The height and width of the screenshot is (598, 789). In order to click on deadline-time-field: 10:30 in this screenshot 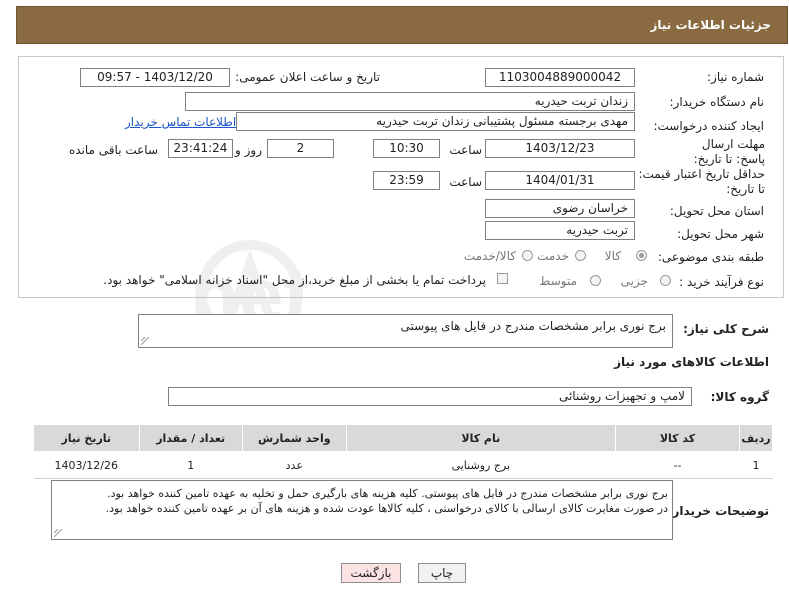, I will do `click(406, 148)`.